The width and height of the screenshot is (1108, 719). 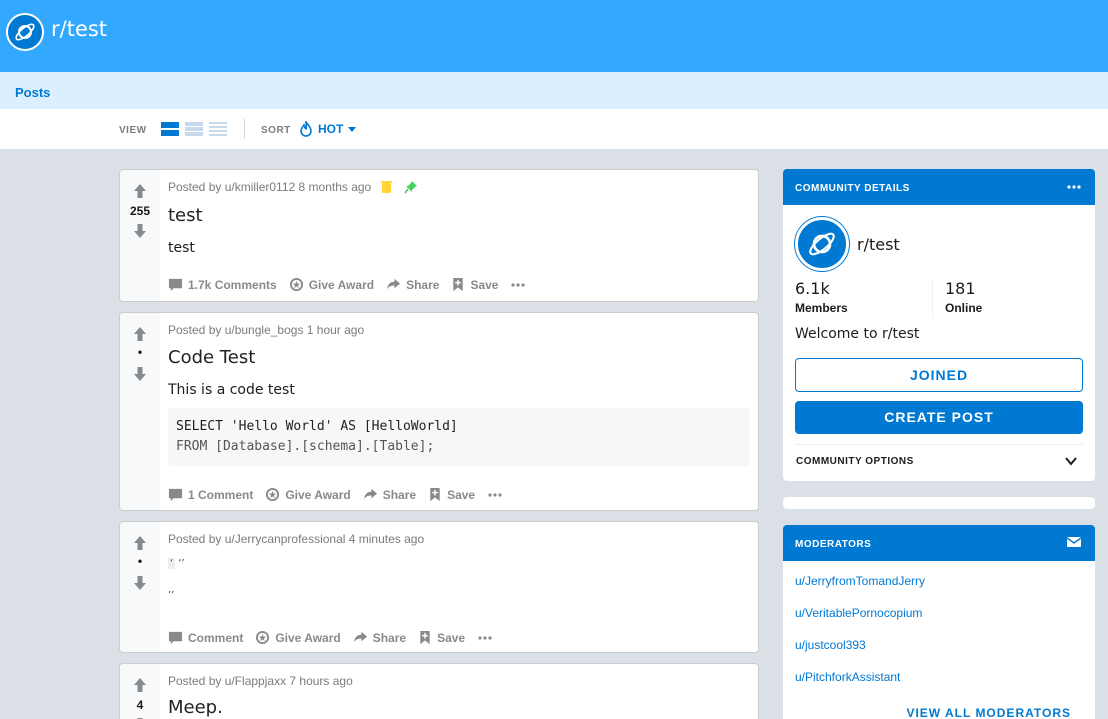 I want to click on tab-posts: Posts, so click(x=32, y=92).